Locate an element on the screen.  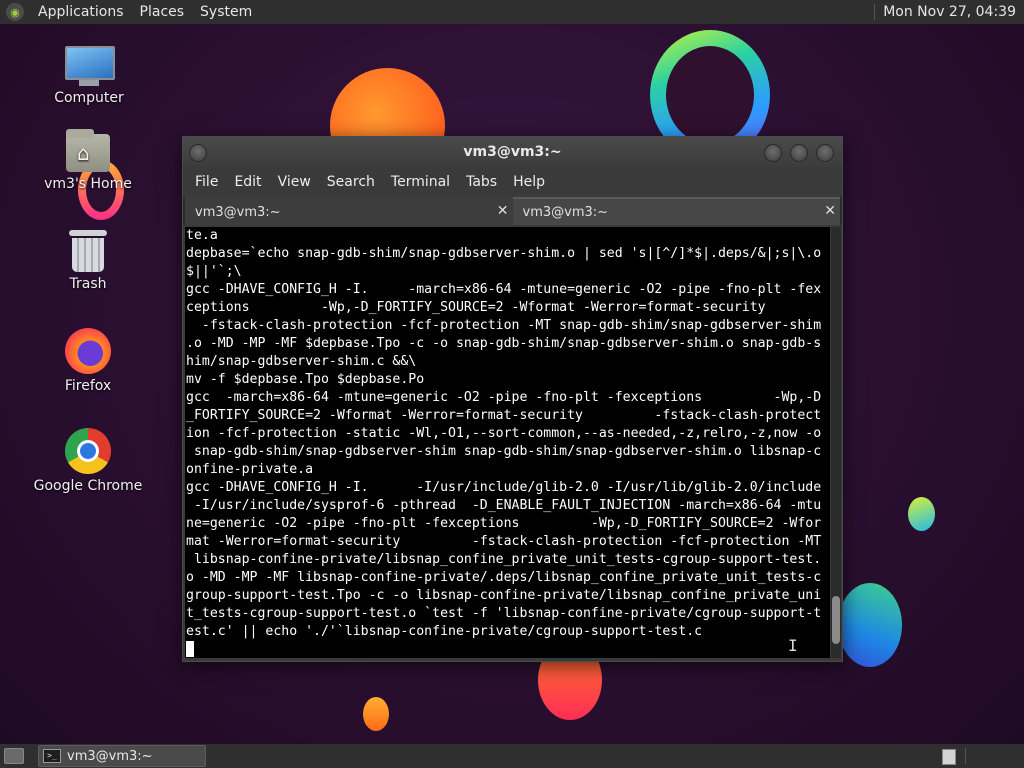
desktop-icon-firefox: Firefox is located at coordinates (88, 361).